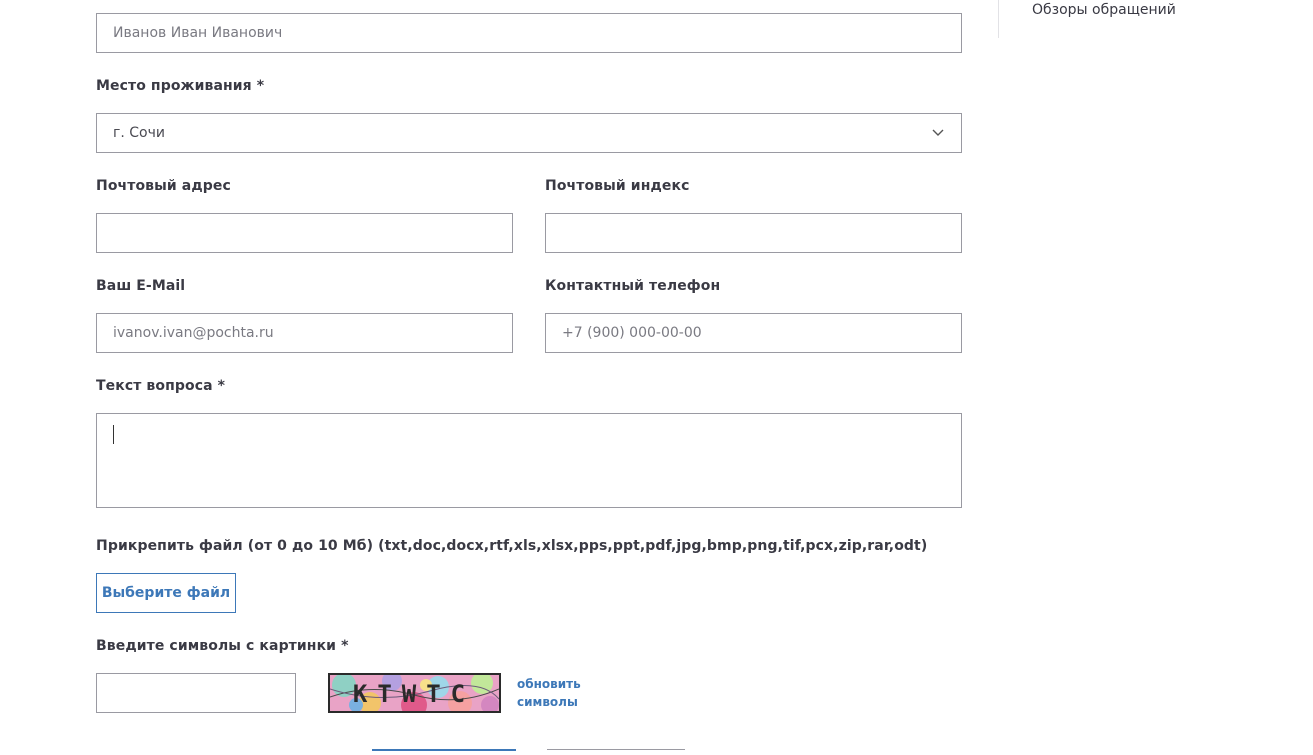  What do you see at coordinates (139, 133) in the screenshot?
I see `residence-value: г. Сочи` at bounding box center [139, 133].